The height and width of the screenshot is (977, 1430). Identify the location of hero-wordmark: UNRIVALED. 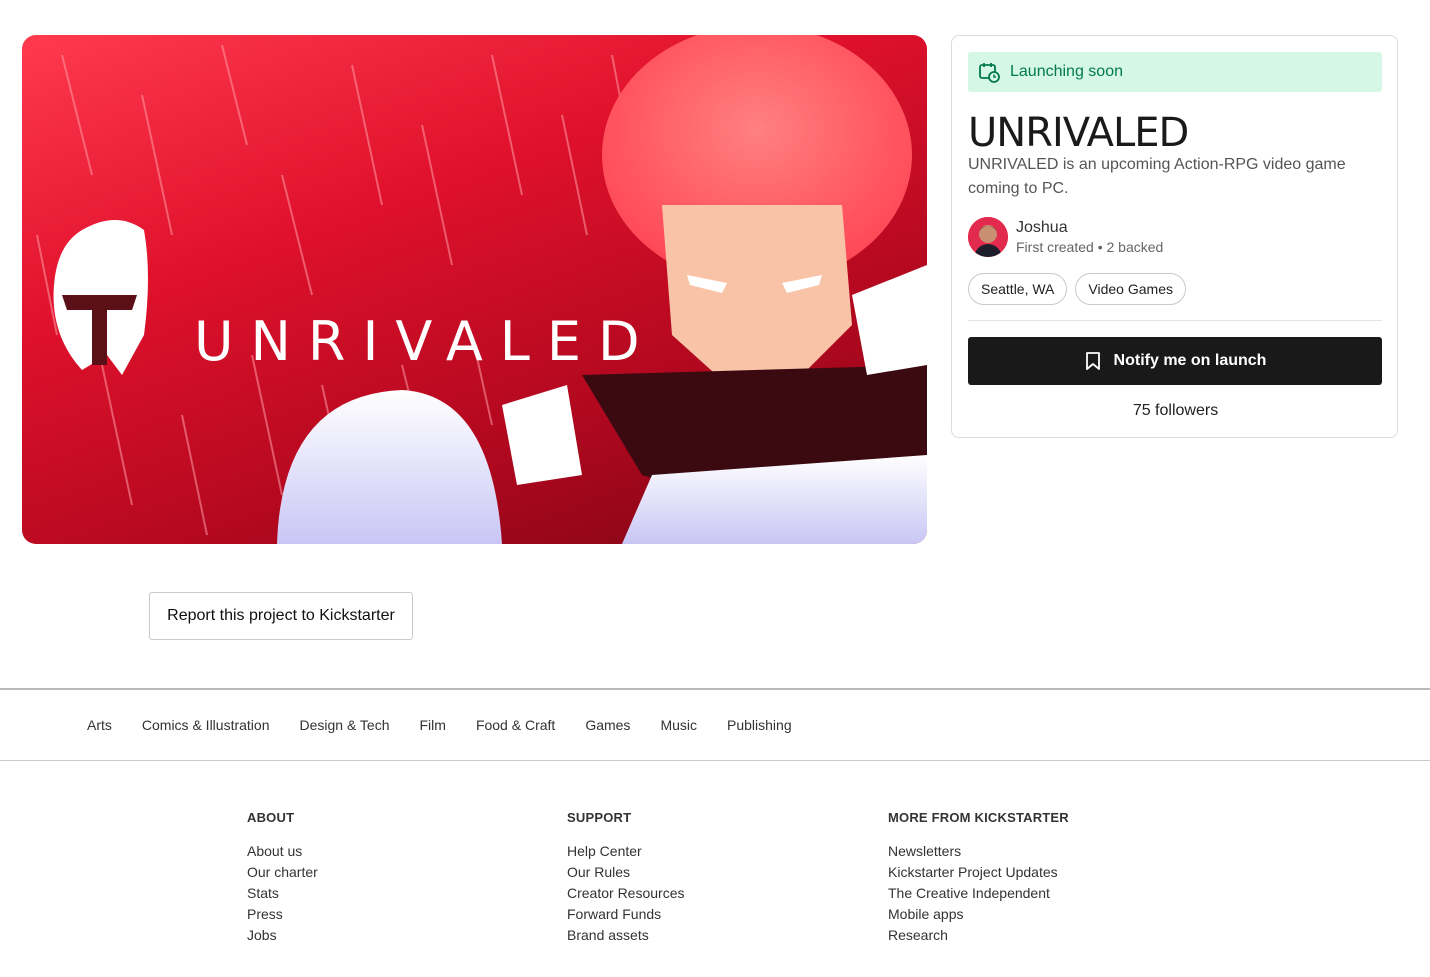
(425, 341).